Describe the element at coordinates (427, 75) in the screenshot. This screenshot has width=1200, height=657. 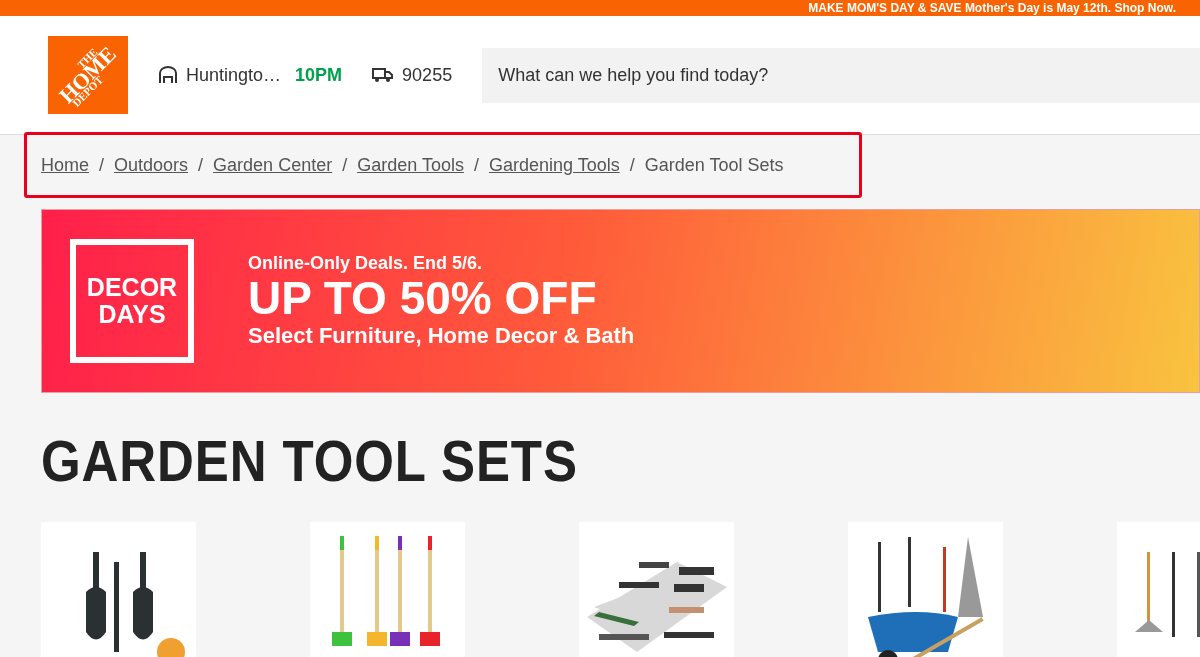
I see `delivery-zip: 90255` at that location.